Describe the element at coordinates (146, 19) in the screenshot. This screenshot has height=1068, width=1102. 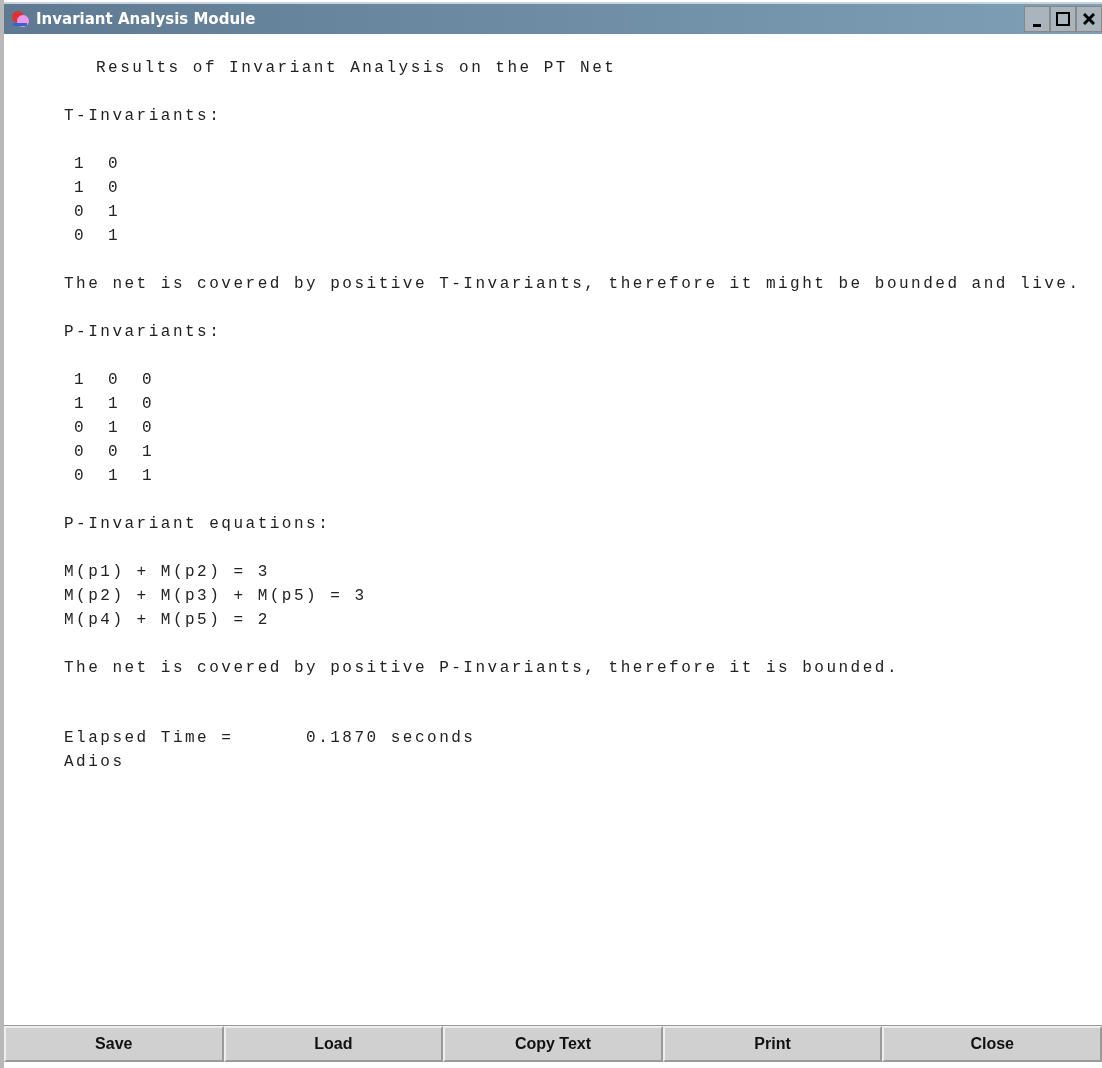
I see `window-title: Invariant Analysis Module` at that location.